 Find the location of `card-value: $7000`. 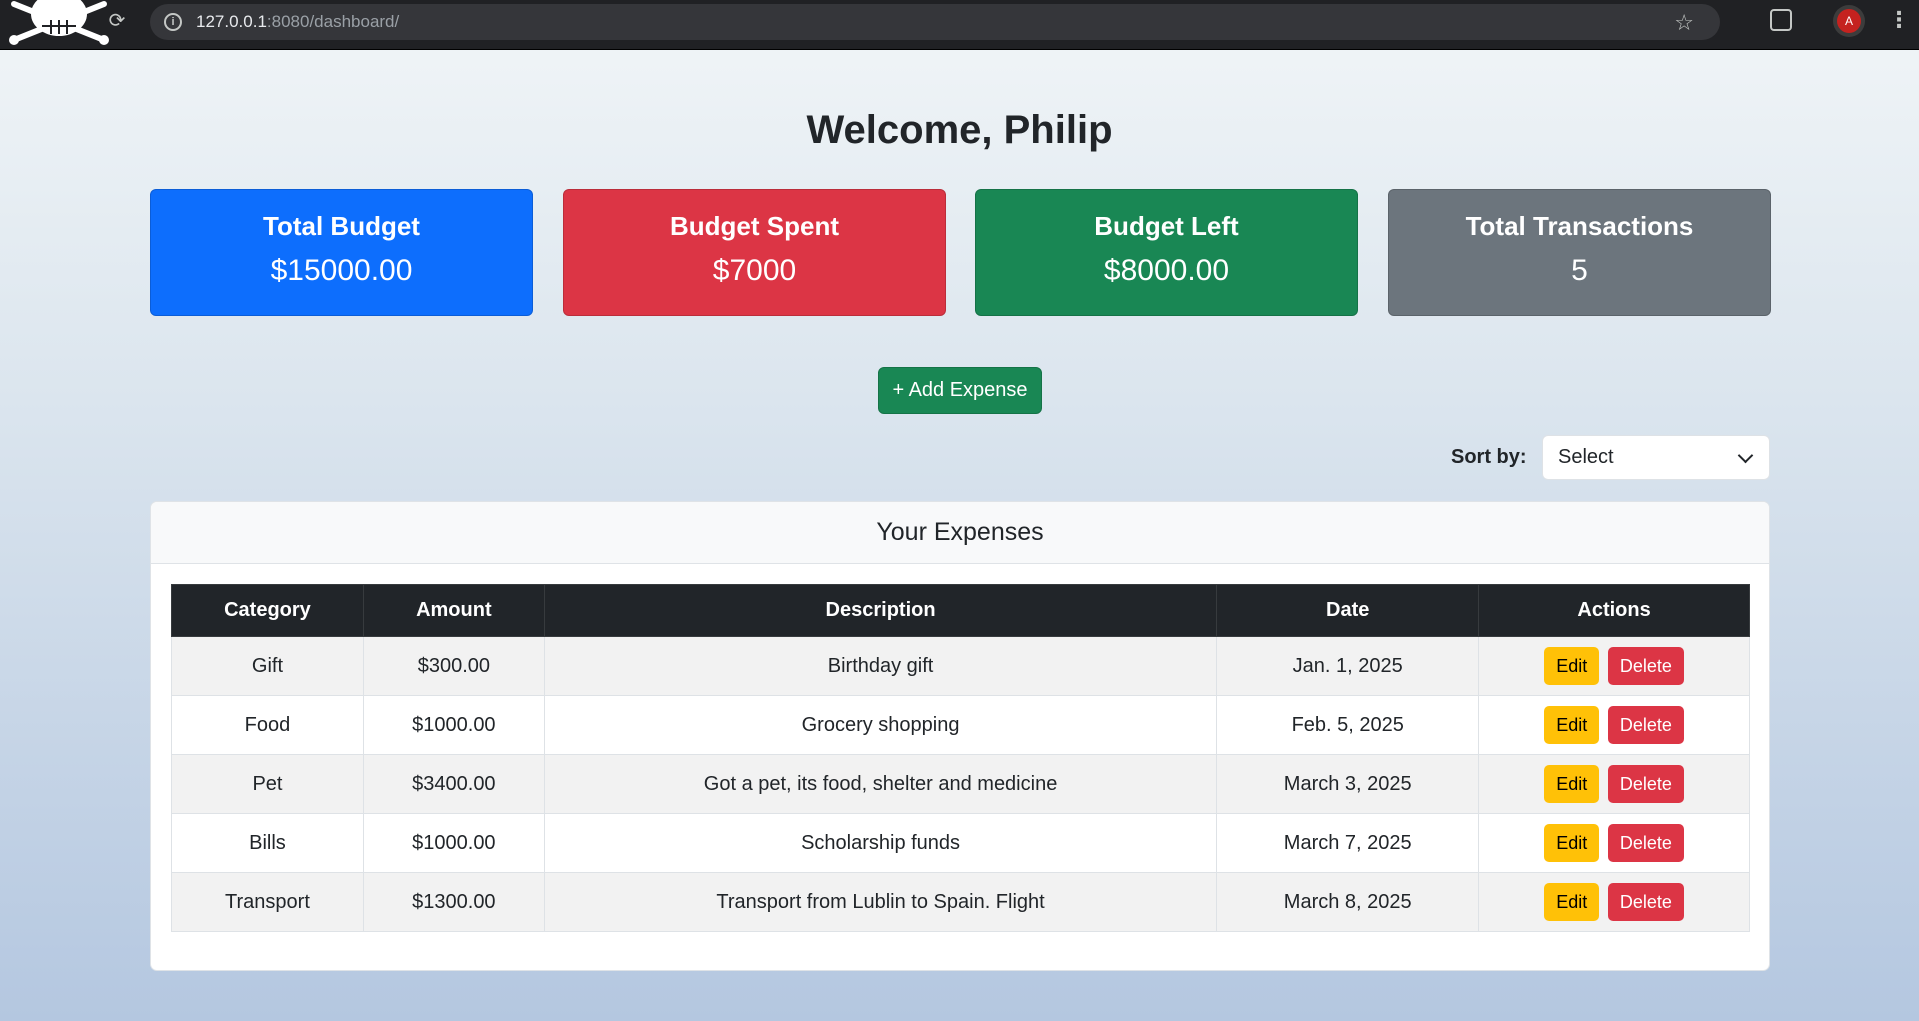

card-value: $7000 is located at coordinates (754, 270).